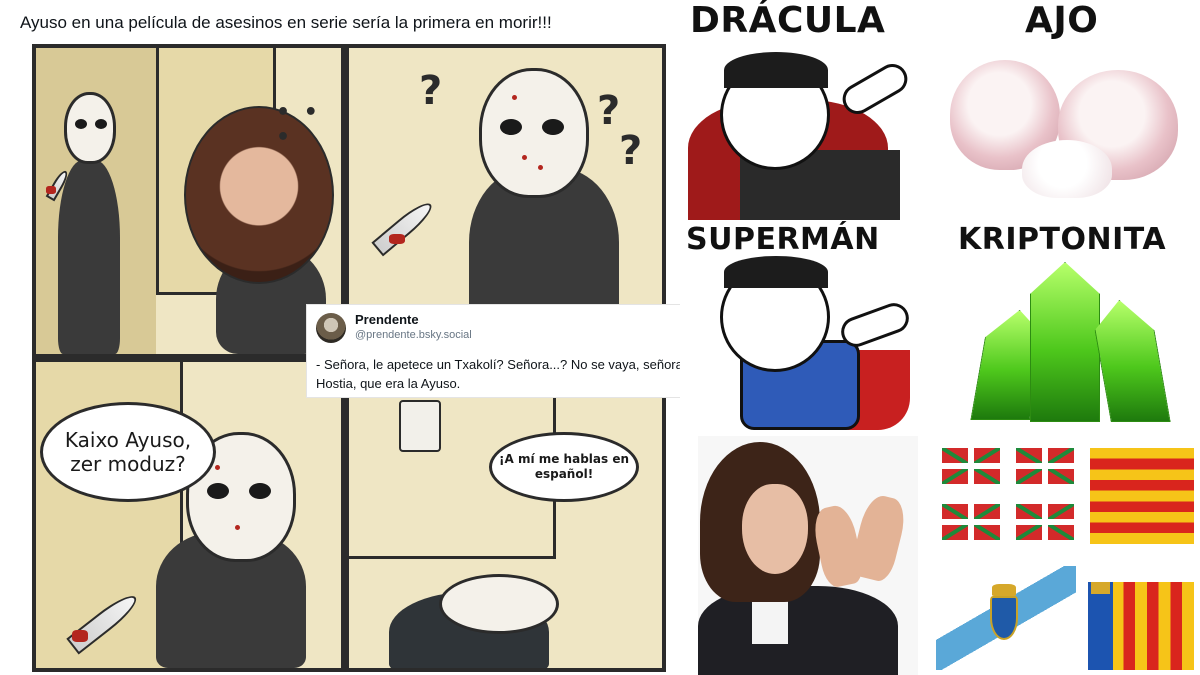 This screenshot has width=1200, height=675. I want to click on killer-body, so click(89, 257).